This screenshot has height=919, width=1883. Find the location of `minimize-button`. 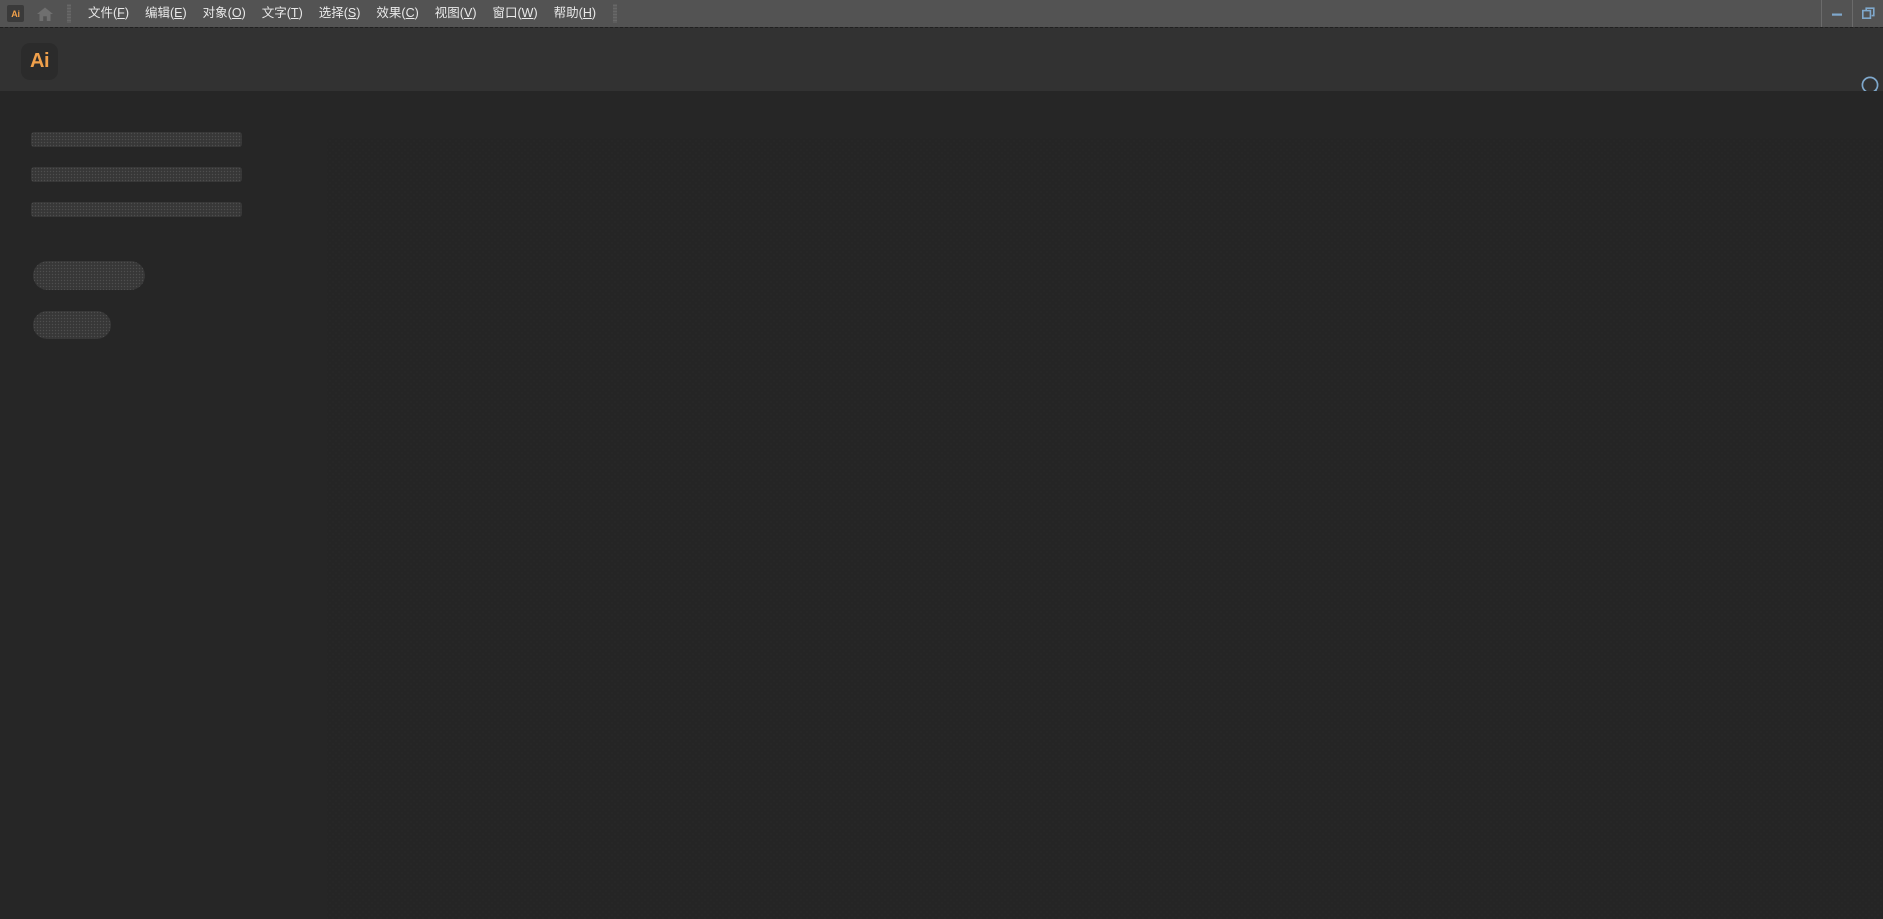

minimize-button is located at coordinates (1836, 13).